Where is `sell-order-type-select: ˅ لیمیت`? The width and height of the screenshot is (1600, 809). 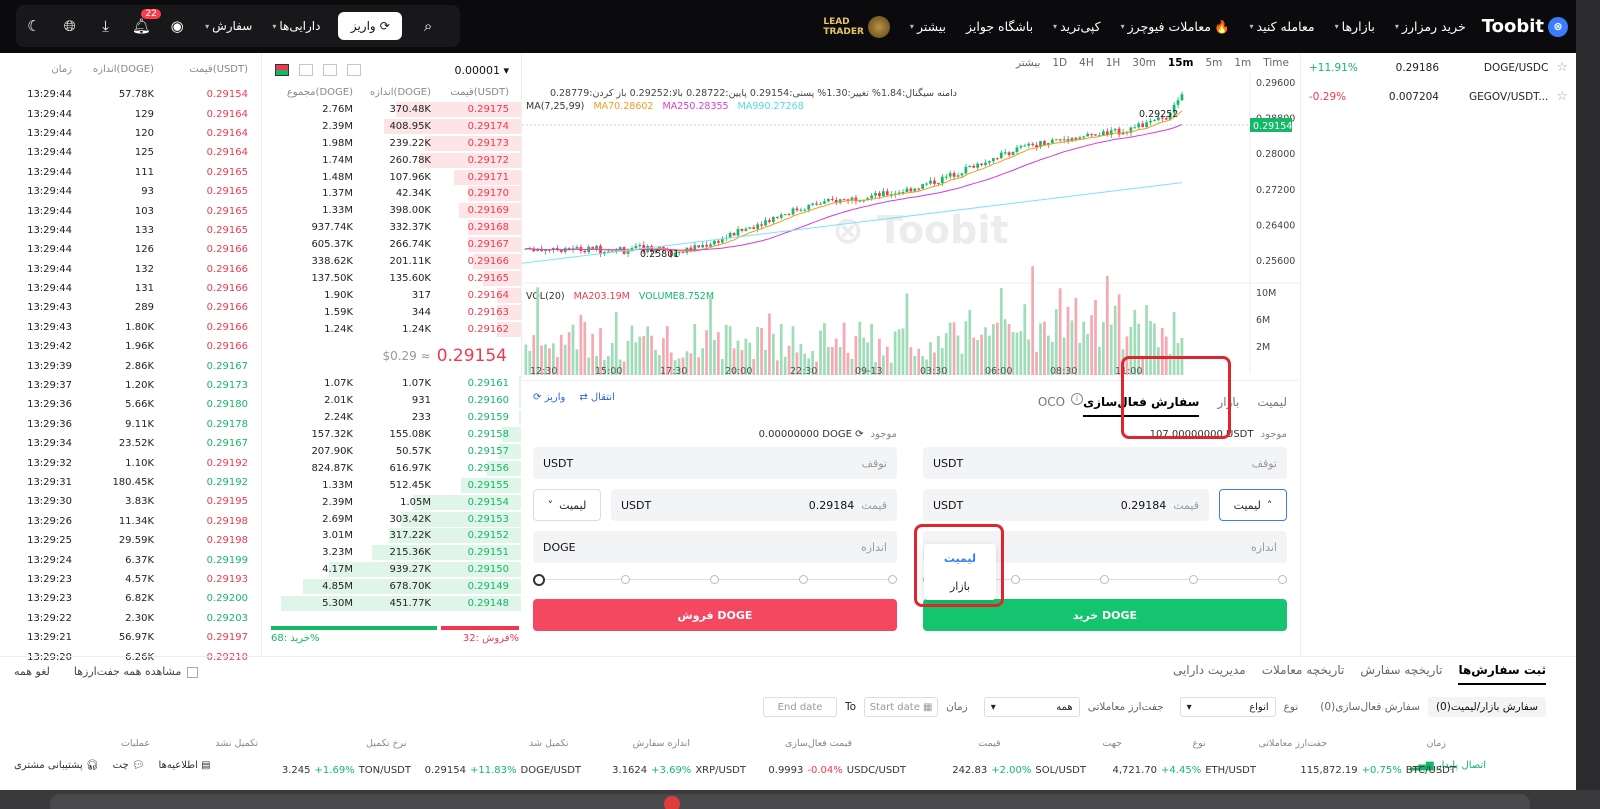 sell-order-type-select: ˅ لیمیت is located at coordinates (567, 505).